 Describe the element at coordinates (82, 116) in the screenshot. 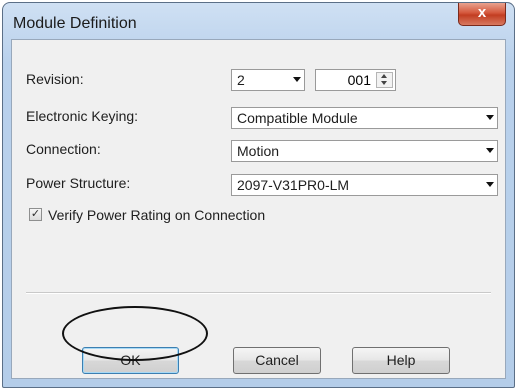

I see `electronic-keying-label: Electronic Keying:` at that location.